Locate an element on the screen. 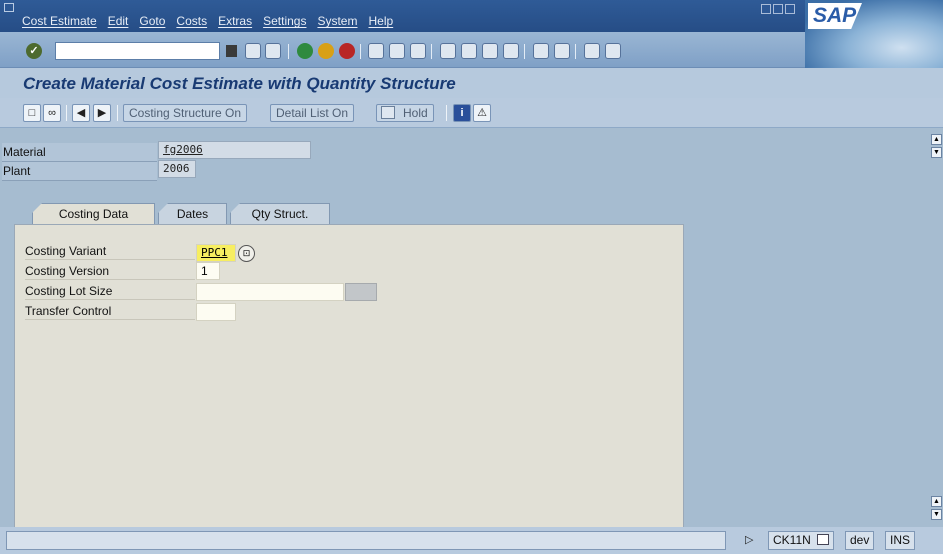 The image size is (943, 554). hold-icon is located at coordinates (388, 112).